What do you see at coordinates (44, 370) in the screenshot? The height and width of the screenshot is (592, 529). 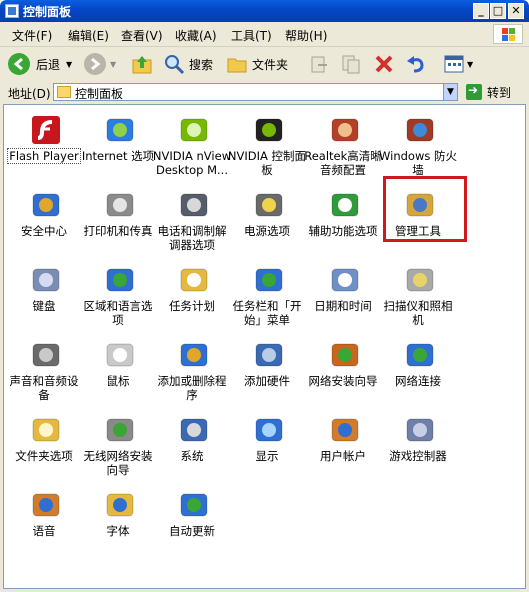 I see `control-panel-item: 声音和音频设备` at bounding box center [44, 370].